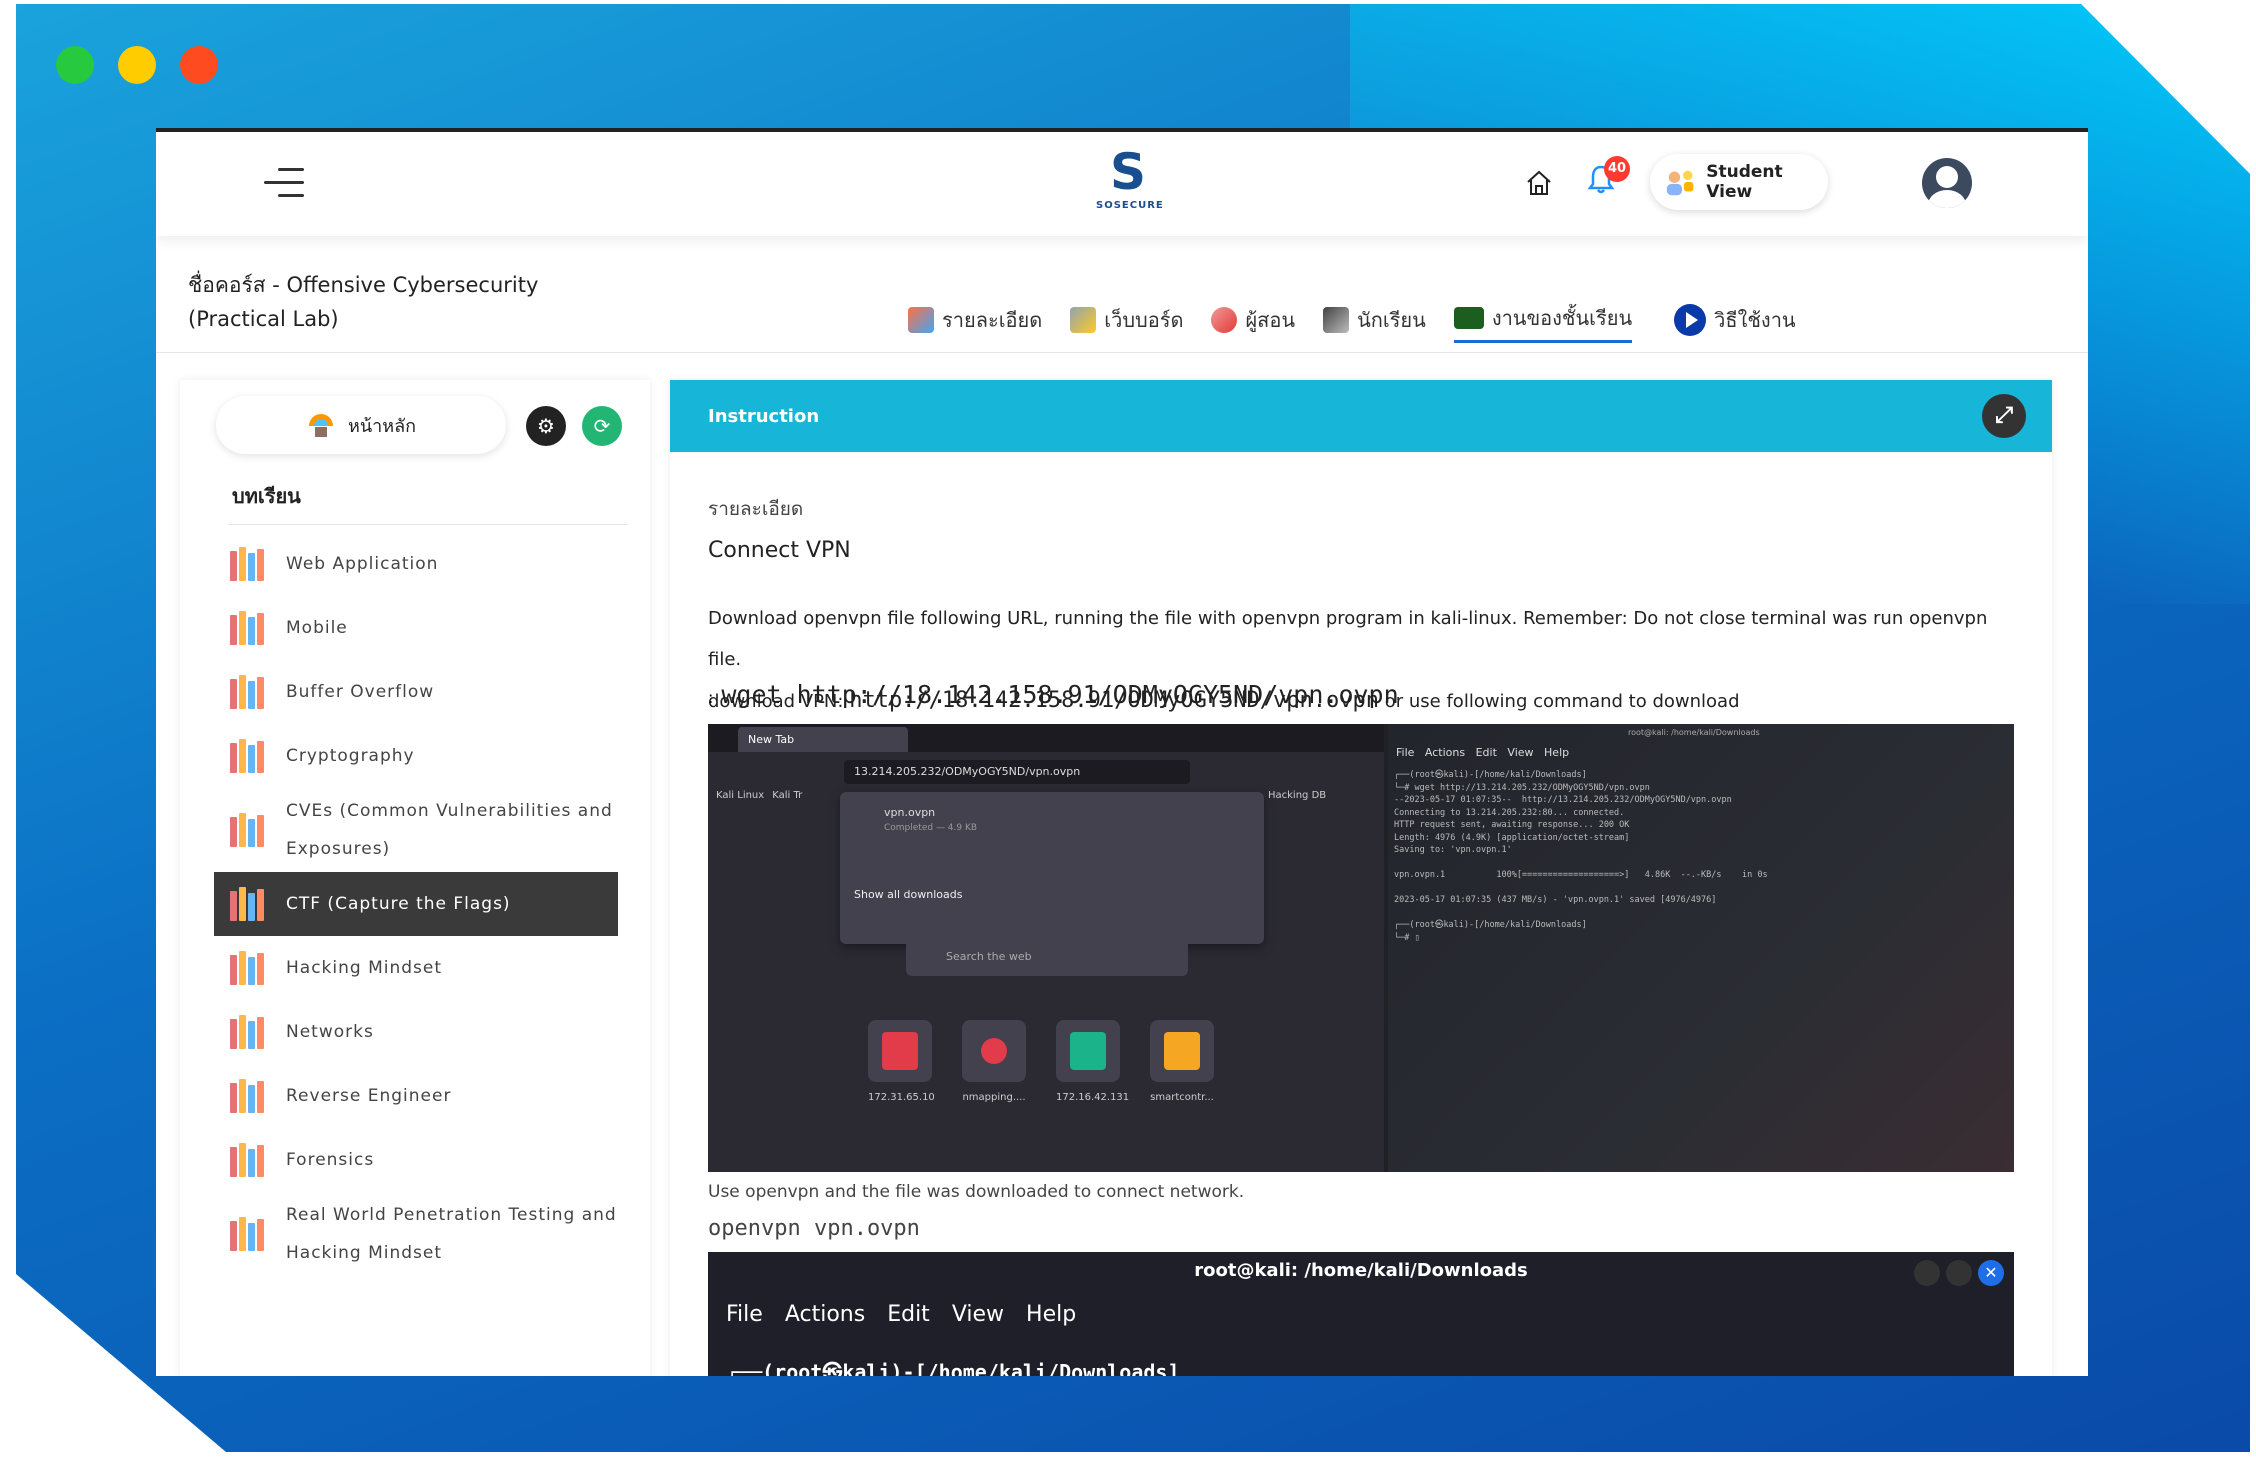 The width and height of the screenshot is (2256, 1476). I want to click on logo-mark: S, so click(1127, 172).